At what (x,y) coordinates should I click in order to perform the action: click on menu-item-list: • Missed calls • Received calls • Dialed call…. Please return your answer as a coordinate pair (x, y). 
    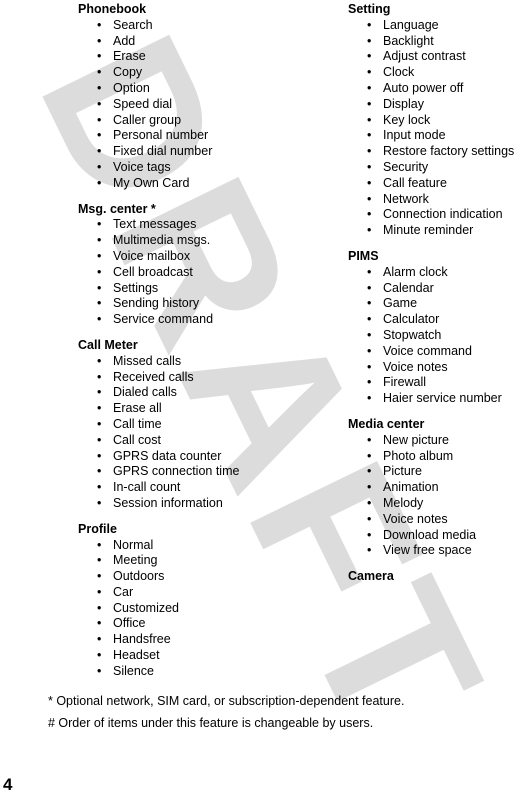
    Looking at the image, I should click on (203, 433).